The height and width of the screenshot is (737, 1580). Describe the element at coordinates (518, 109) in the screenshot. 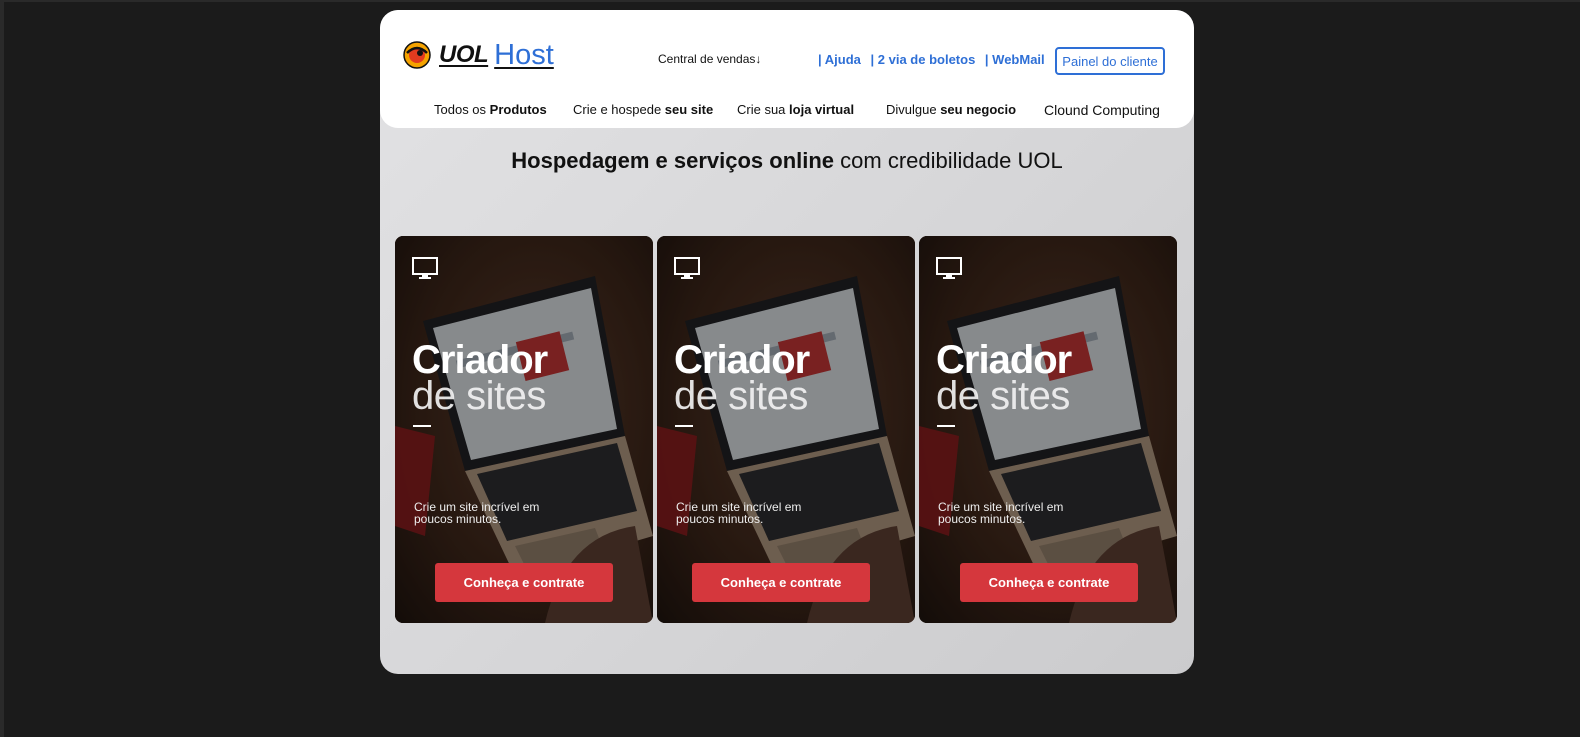

I see `nav-label-bold: Produtos` at that location.